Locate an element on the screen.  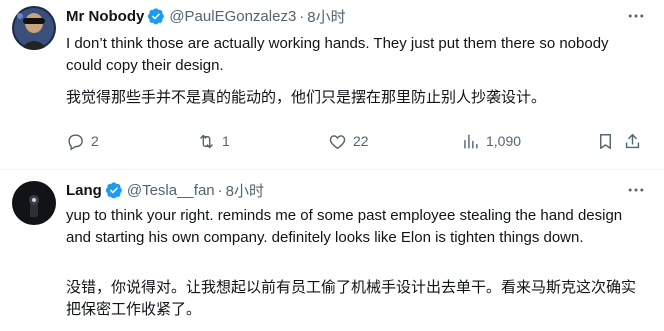
views-count: 1,090 is located at coordinates (504, 141).